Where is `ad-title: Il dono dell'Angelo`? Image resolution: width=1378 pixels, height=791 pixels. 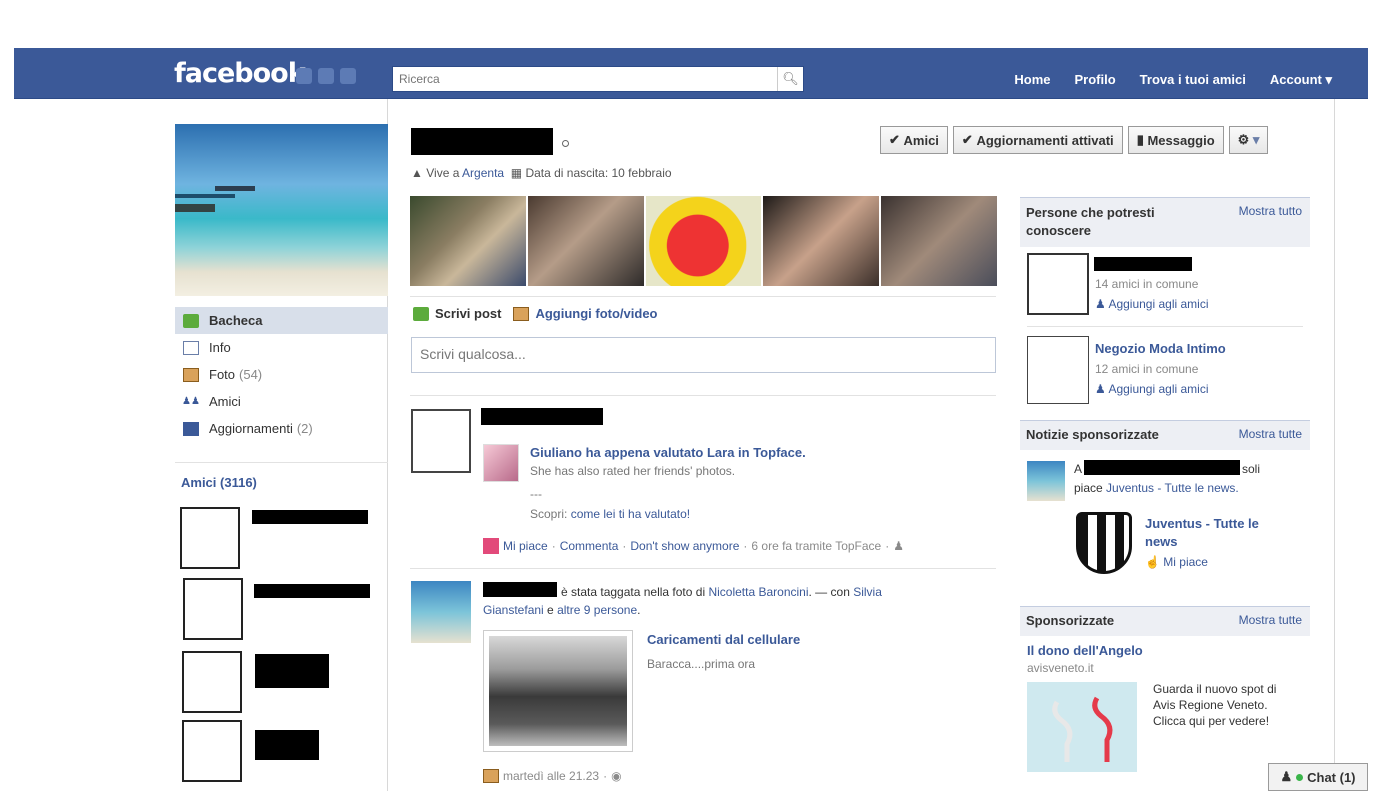
ad-title: Il dono dell'Angelo is located at coordinates (1085, 650).